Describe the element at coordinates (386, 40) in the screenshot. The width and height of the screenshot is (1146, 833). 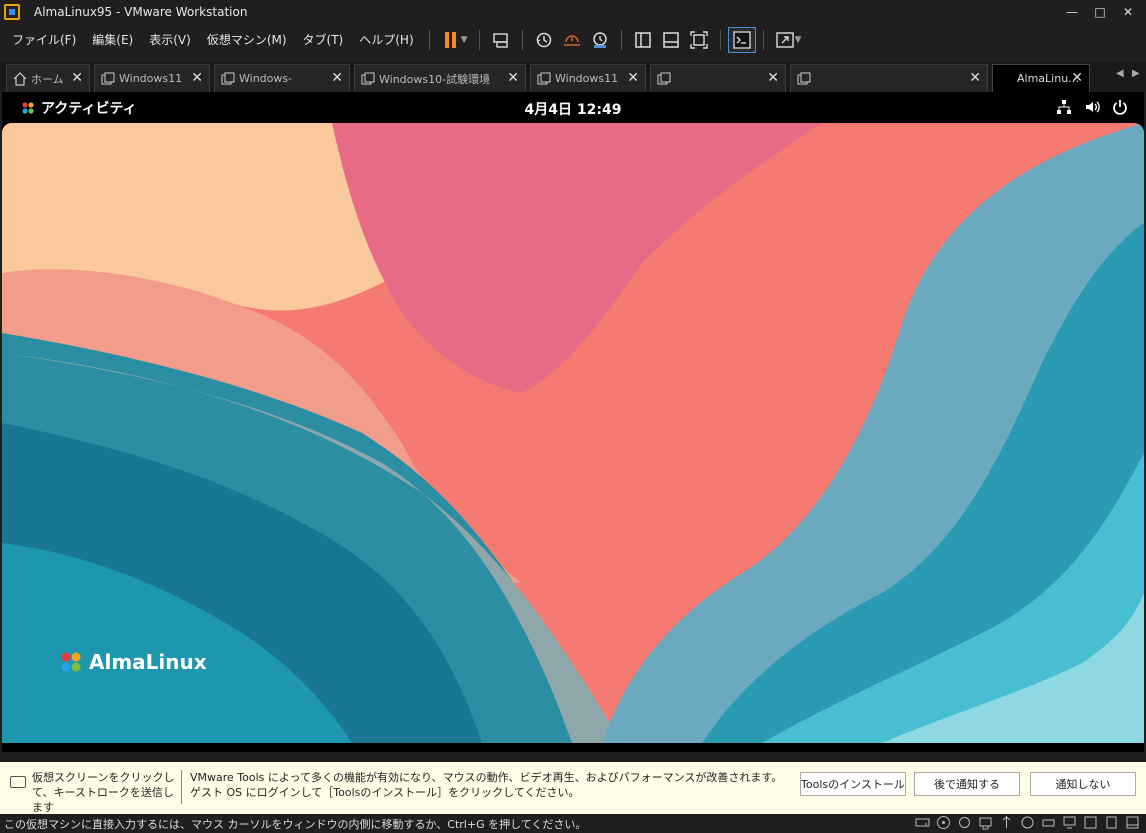
I see `menu-help: ヘルプ(H)` at that location.